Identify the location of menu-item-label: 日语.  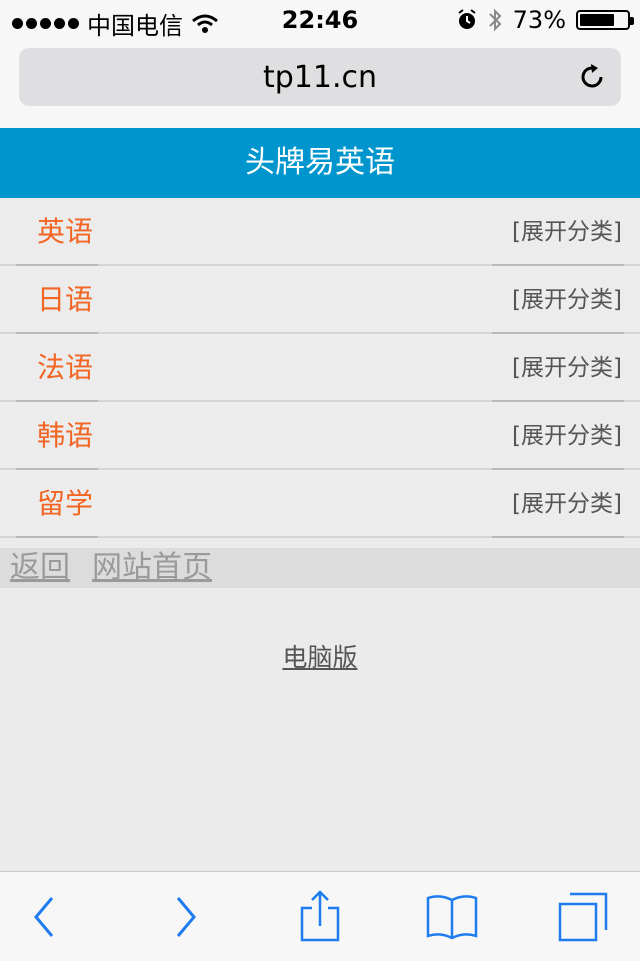
(65, 298).